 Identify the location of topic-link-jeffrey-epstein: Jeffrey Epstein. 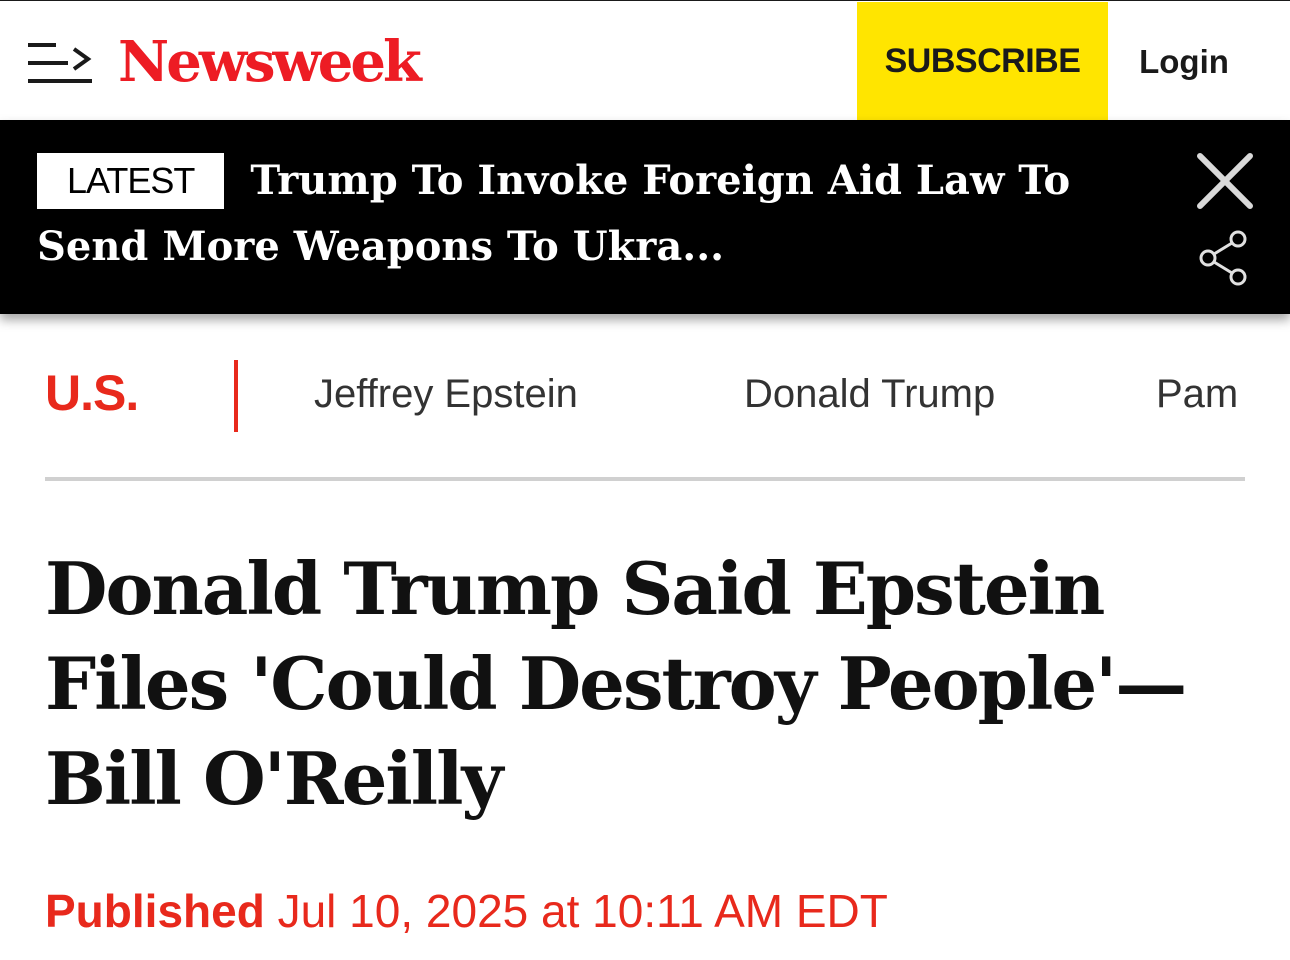
(446, 394).